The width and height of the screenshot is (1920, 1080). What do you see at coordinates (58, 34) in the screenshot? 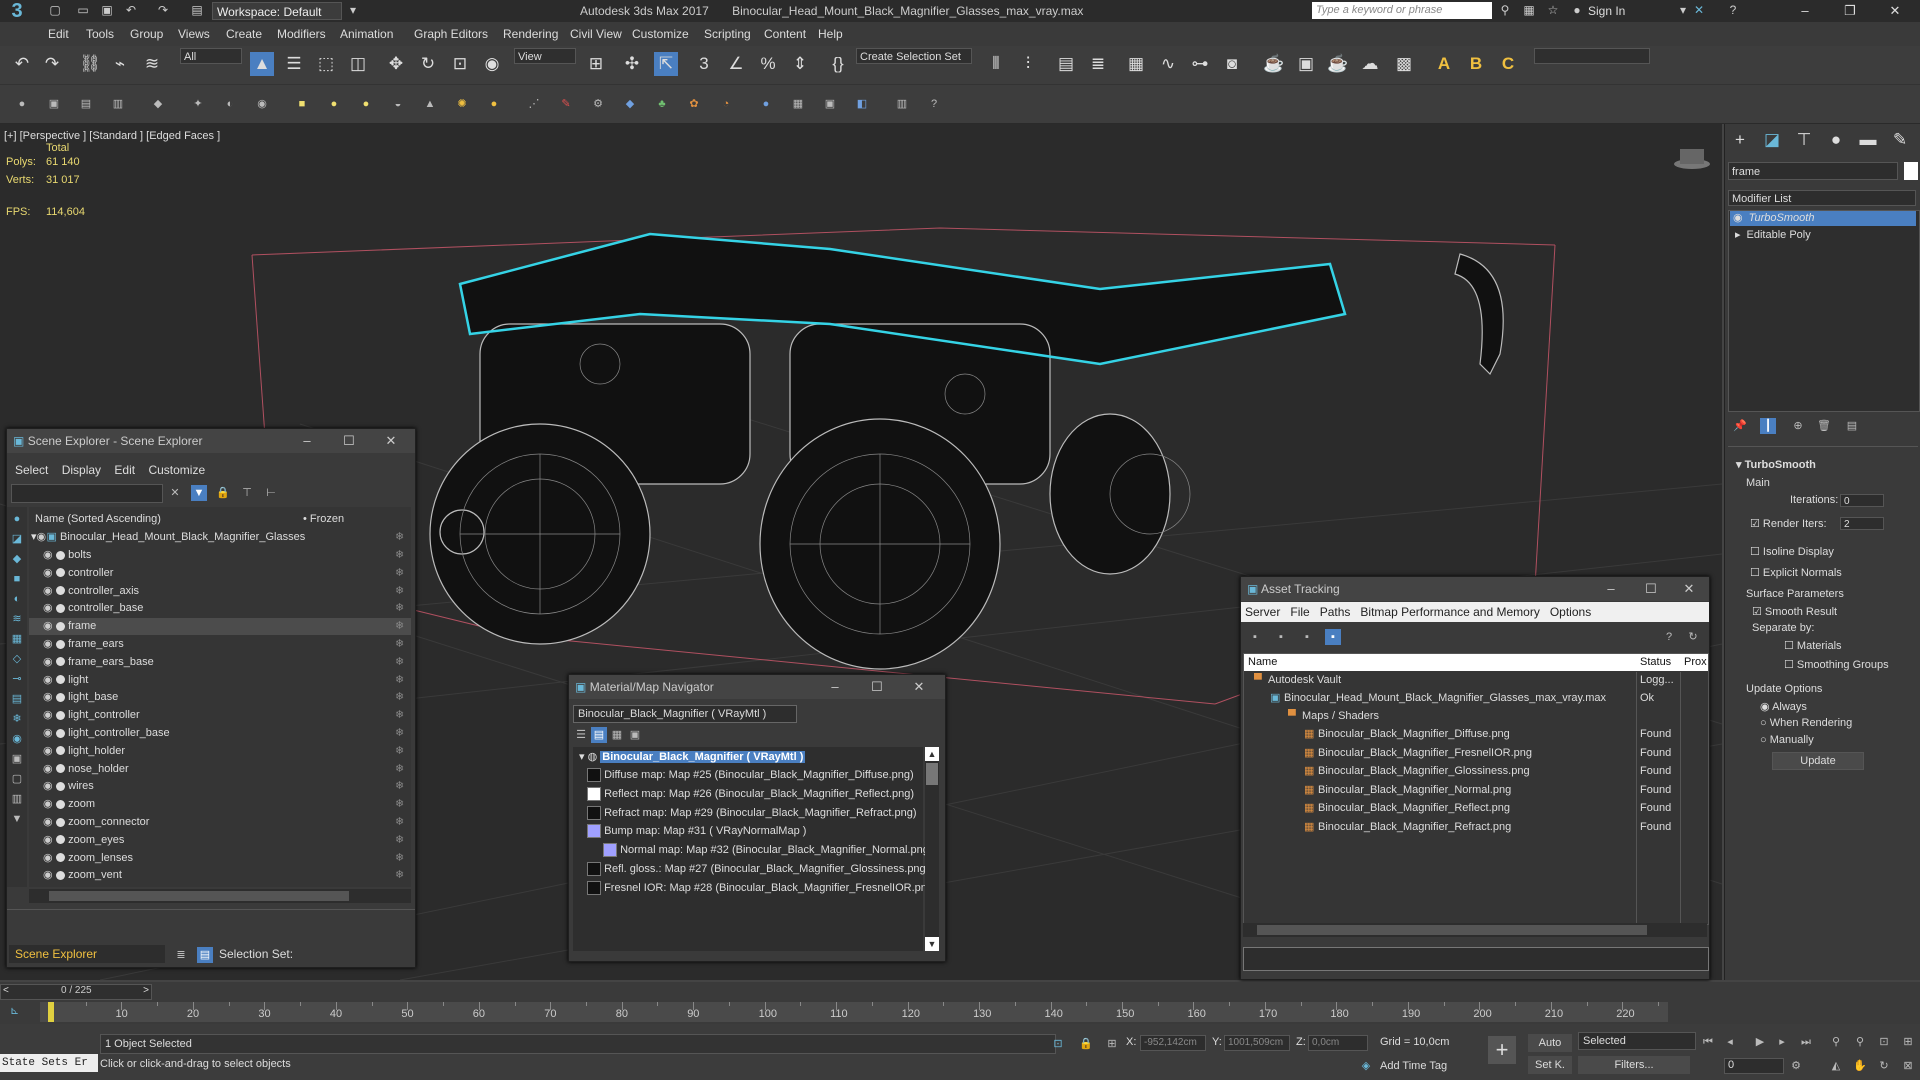
I see `menu-edit: Edit` at bounding box center [58, 34].